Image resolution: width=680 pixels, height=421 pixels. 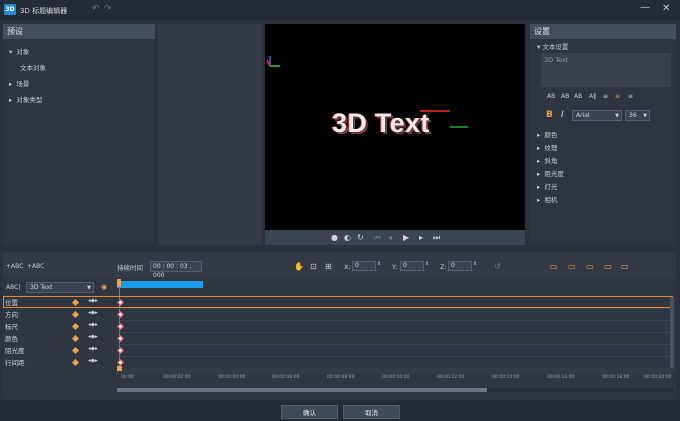 I want to click on object-select: 3D Text ▼, so click(x=60, y=287).